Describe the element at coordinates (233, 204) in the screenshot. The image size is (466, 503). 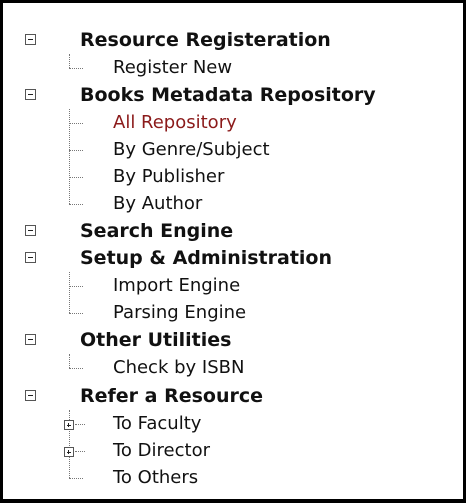
I see `tree-leaf-by-author: By Author` at that location.